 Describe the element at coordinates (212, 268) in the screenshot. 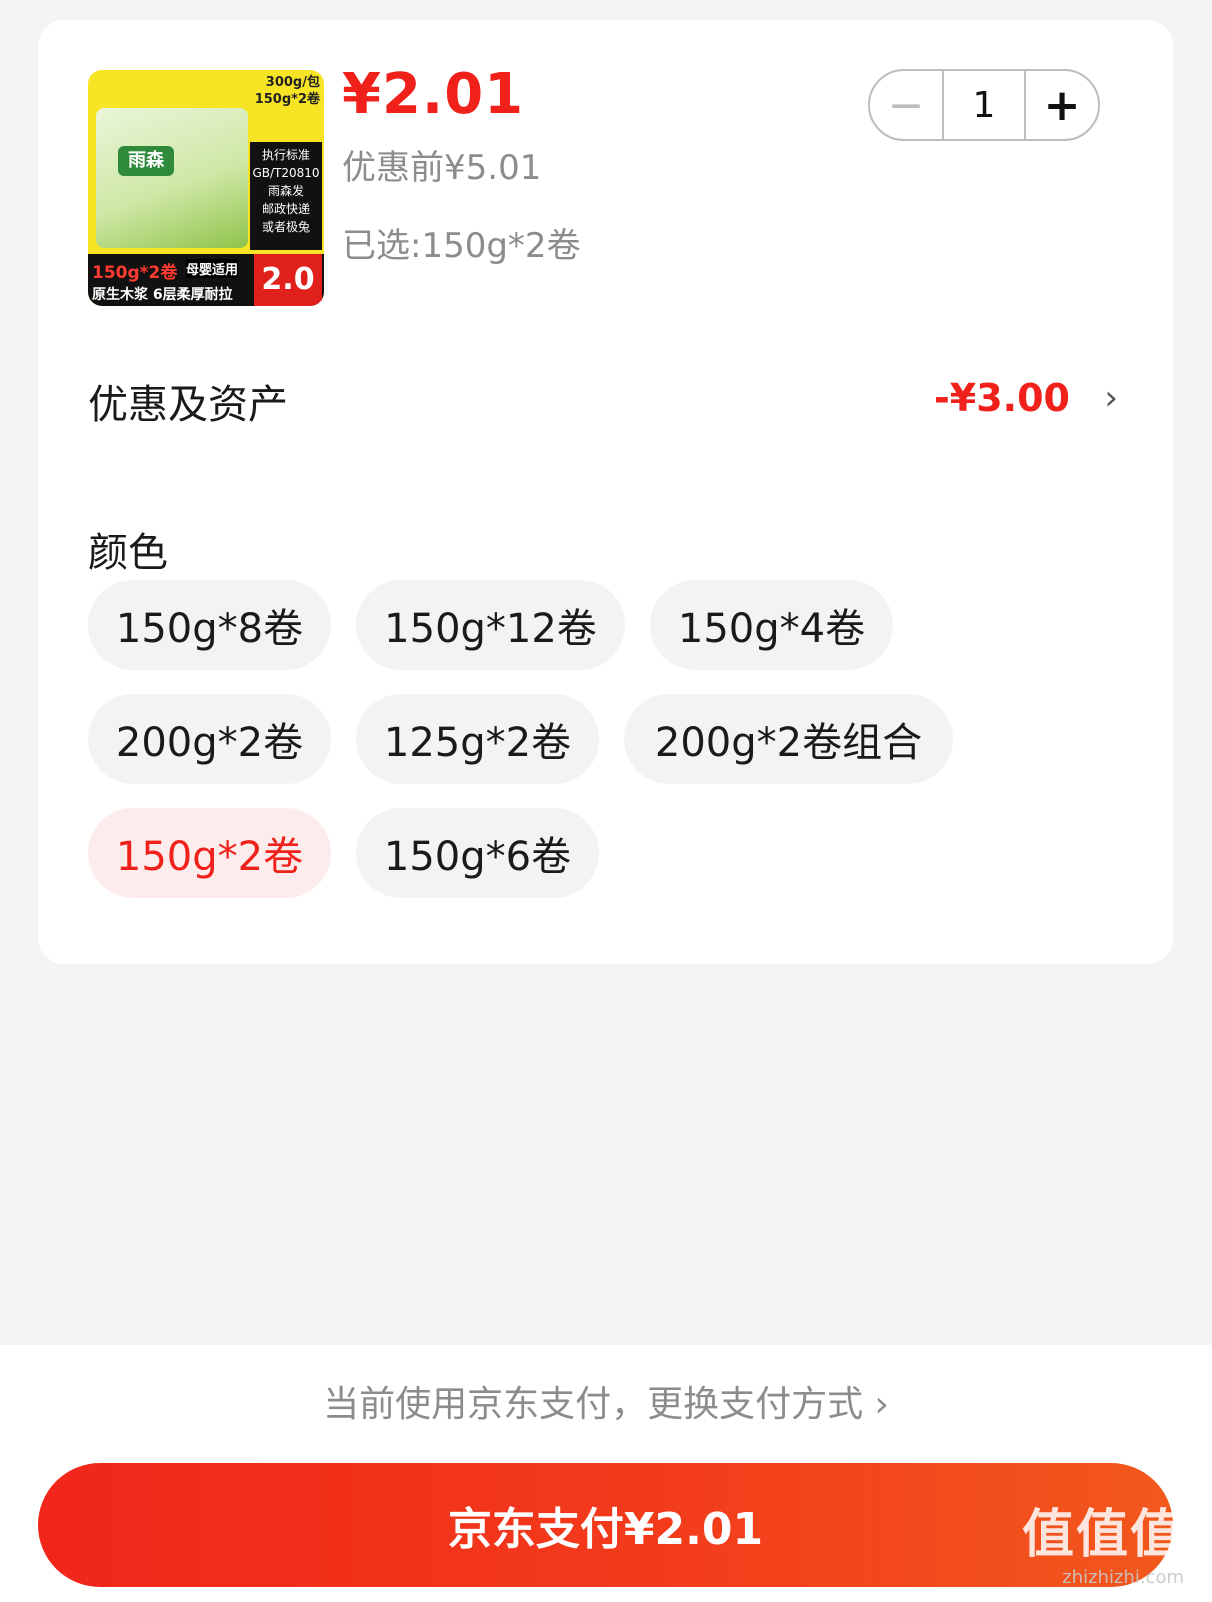

I see `image-audience-text: 母婴适用` at that location.